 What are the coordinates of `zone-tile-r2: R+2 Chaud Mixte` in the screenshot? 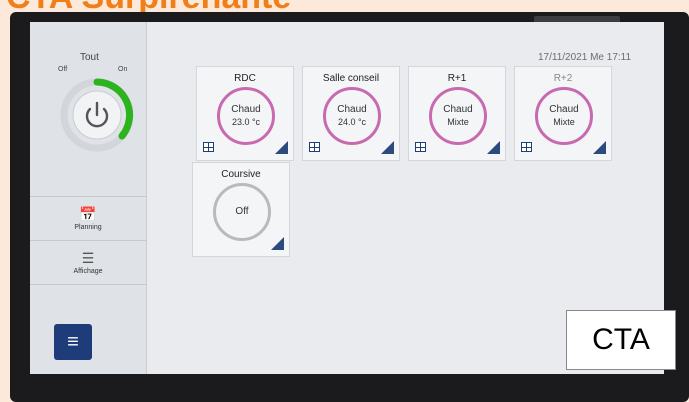 It's located at (563, 113).